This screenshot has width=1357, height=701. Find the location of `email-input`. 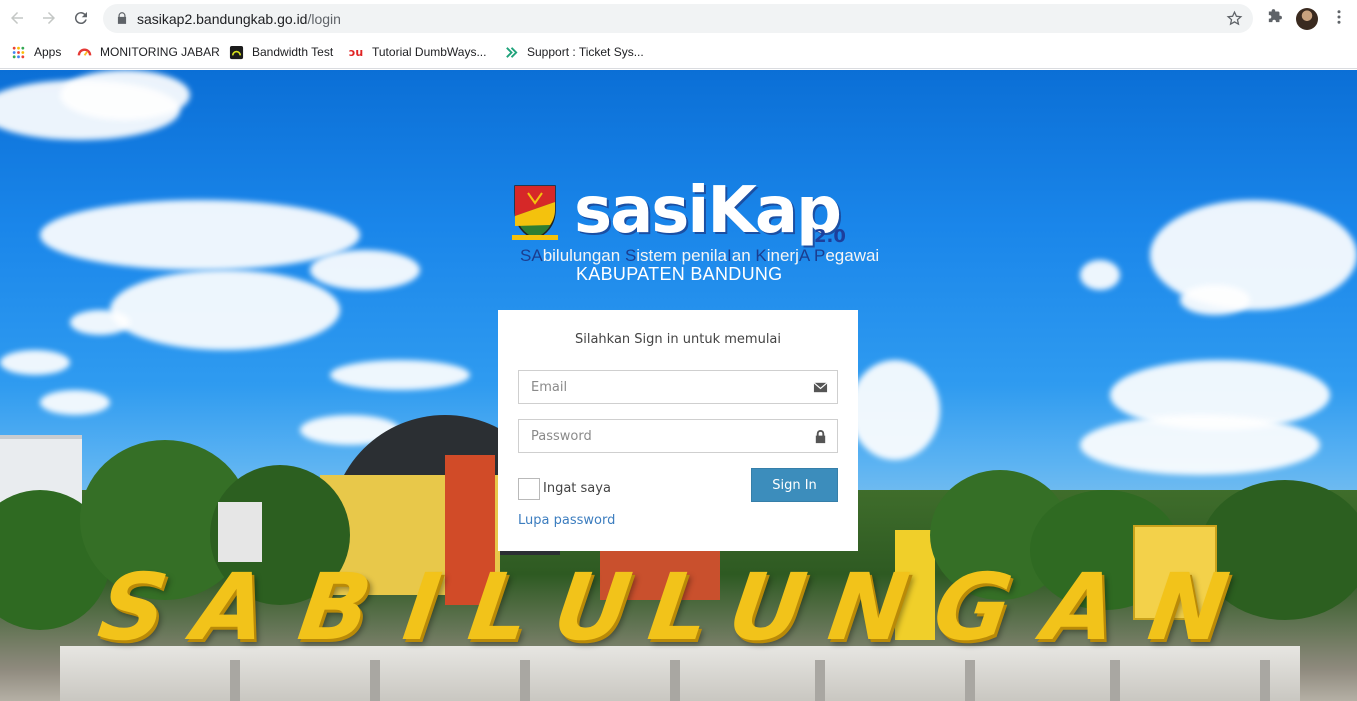

email-input is located at coordinates (678, 387).